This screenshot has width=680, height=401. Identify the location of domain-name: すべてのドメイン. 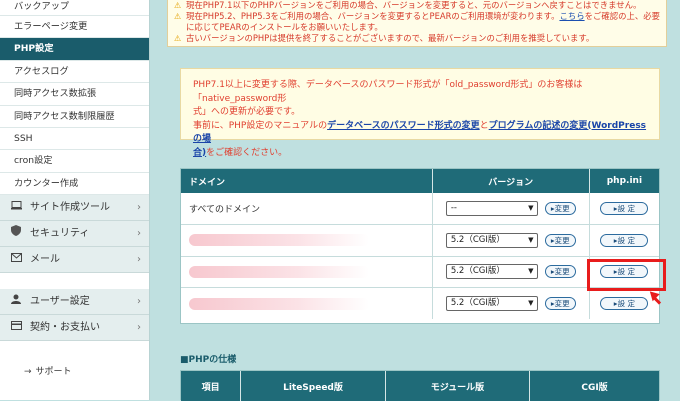
(307, 209).